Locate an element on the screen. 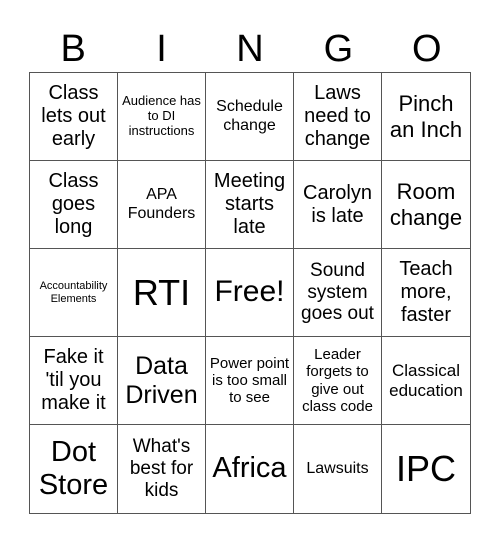 This screenshot has height=544, width=500. bingo-cell: Pinch an Inch is located at coordinates (426, 117).